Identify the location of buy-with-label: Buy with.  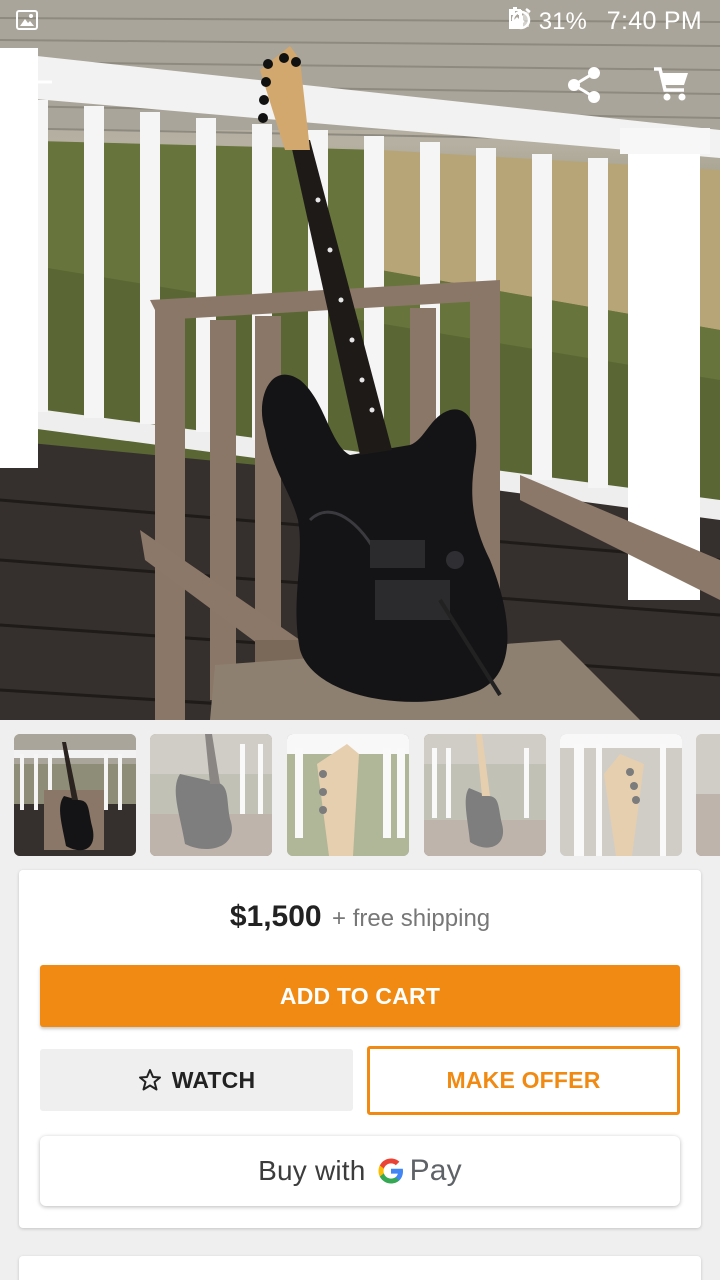
(312, 1170).